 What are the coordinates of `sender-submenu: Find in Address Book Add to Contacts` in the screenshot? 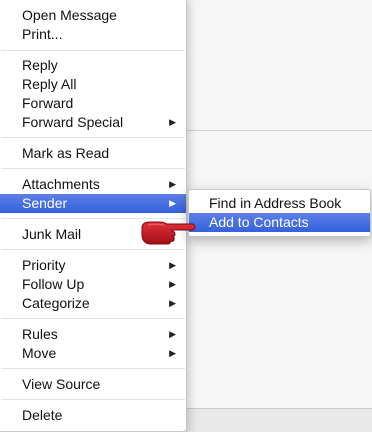 It's located at (279, 213).